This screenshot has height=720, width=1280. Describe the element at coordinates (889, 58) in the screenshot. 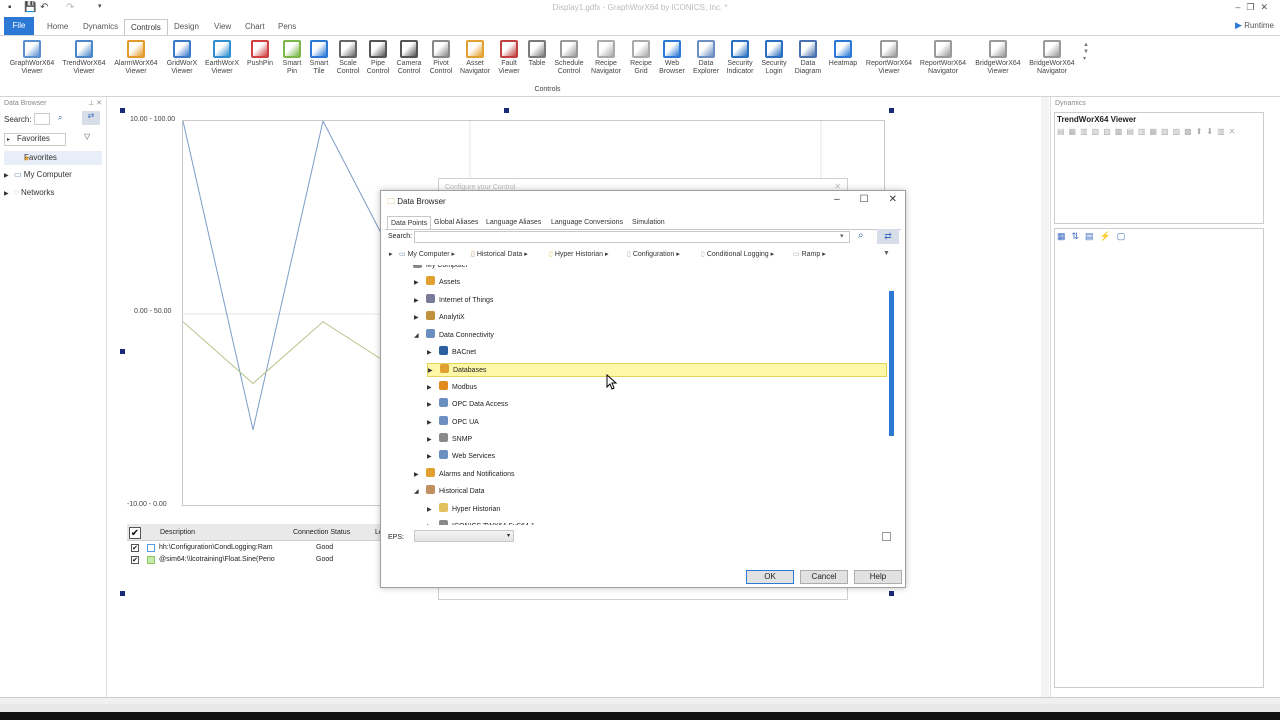

I see `ribbon-button-report-viewer: ReportWorX64 Viewer` at that location.